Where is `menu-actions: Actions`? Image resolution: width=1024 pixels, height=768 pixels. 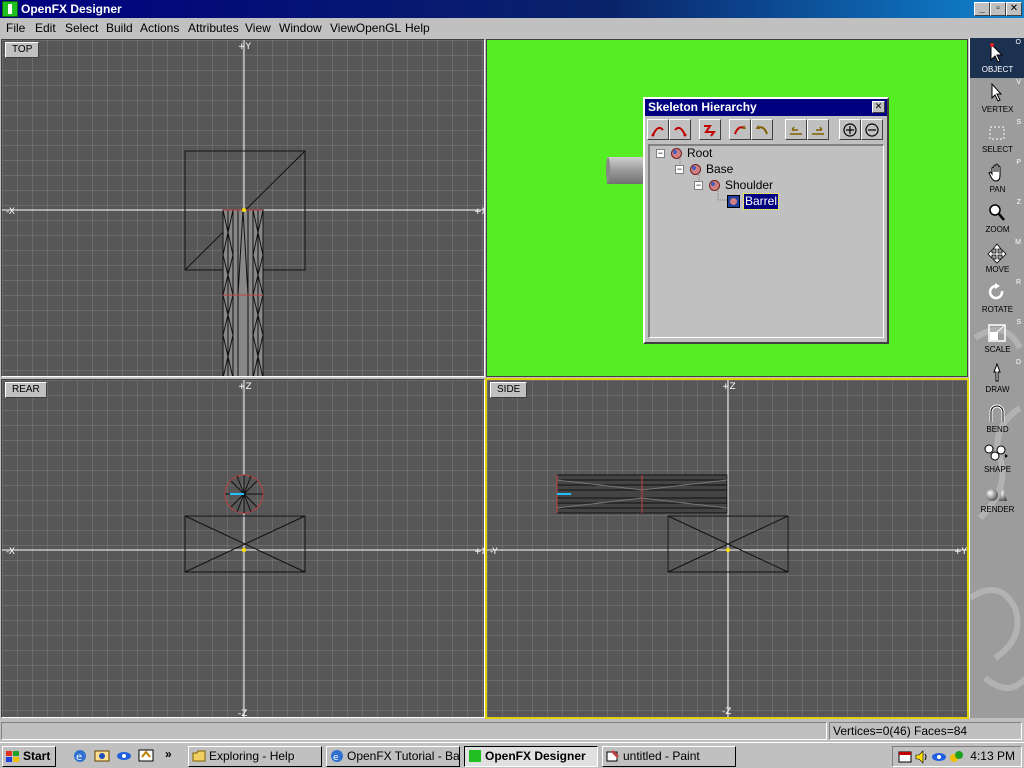
menu-actions: Actions is located at coordinates (159, 28).